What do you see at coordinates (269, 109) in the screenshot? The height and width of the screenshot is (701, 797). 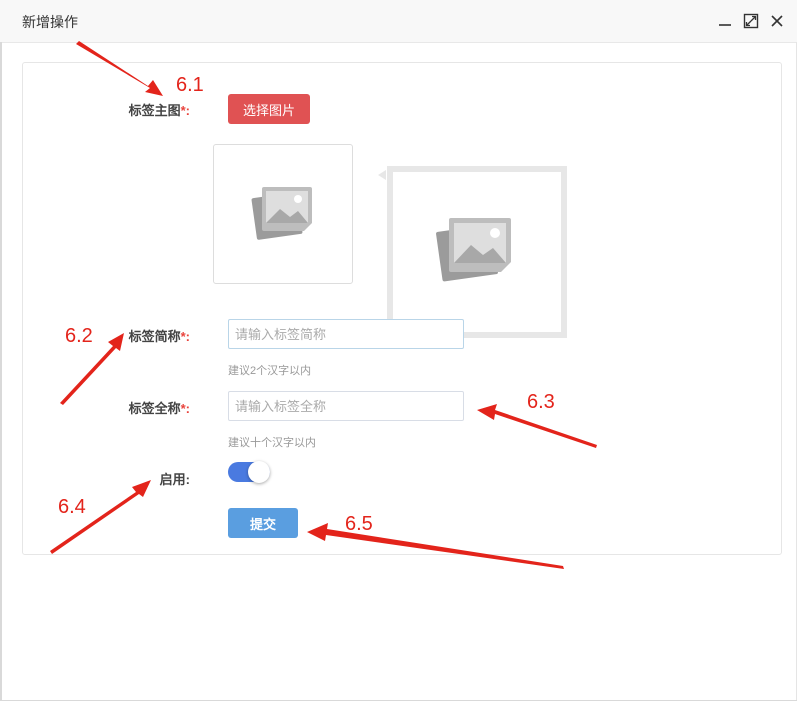 I see `choose-image-button: 选择图片` at bounding box center [269, 109].